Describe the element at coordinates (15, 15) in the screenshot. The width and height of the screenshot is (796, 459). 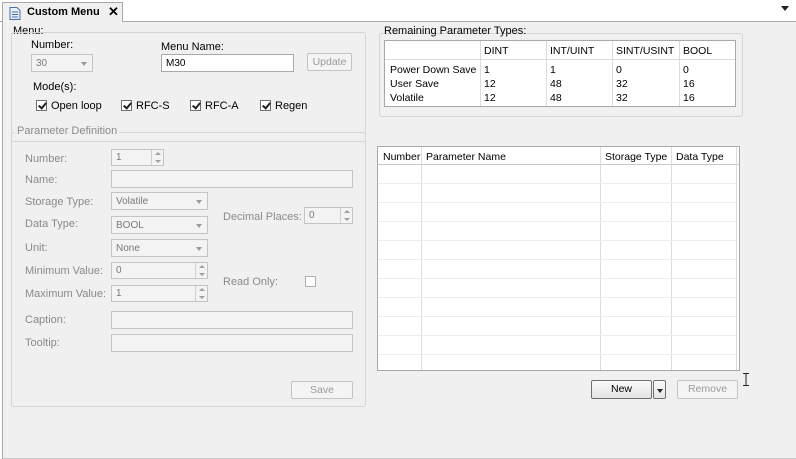
I see `document-icon` at that location.